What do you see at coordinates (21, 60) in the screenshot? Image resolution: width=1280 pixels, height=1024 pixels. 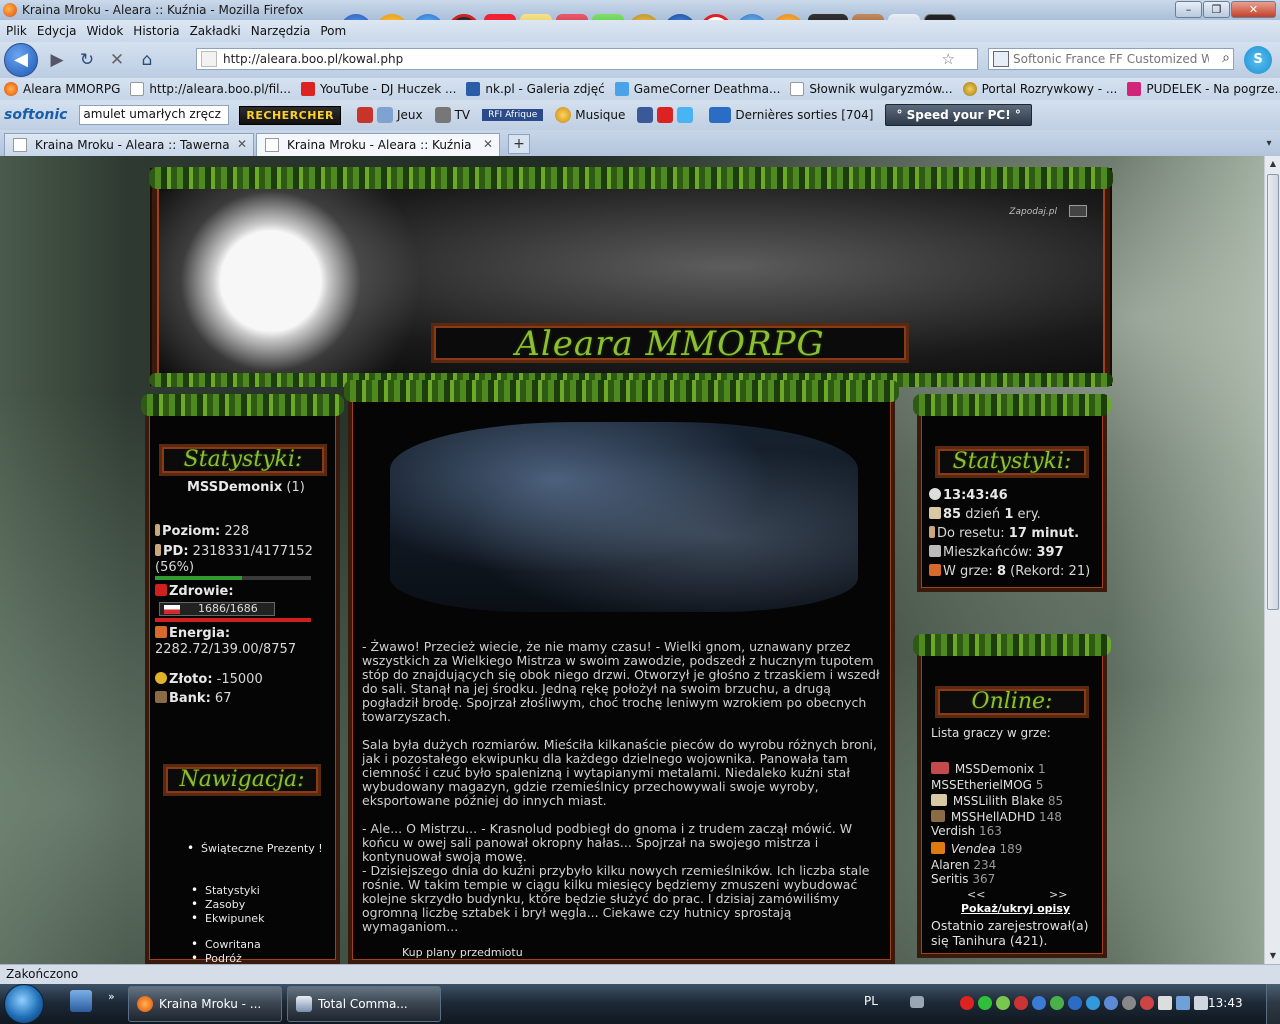 I see `back-button: ◀` at bounding box center [21, 60].